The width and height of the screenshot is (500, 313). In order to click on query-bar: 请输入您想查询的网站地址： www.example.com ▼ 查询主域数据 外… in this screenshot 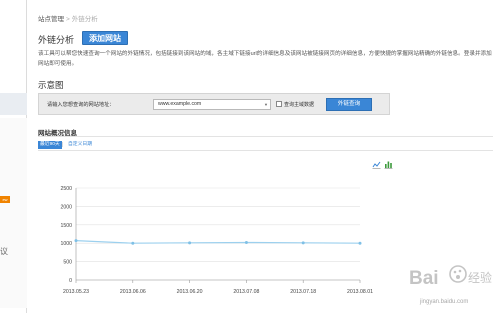, I will do `click(214, 104)`.